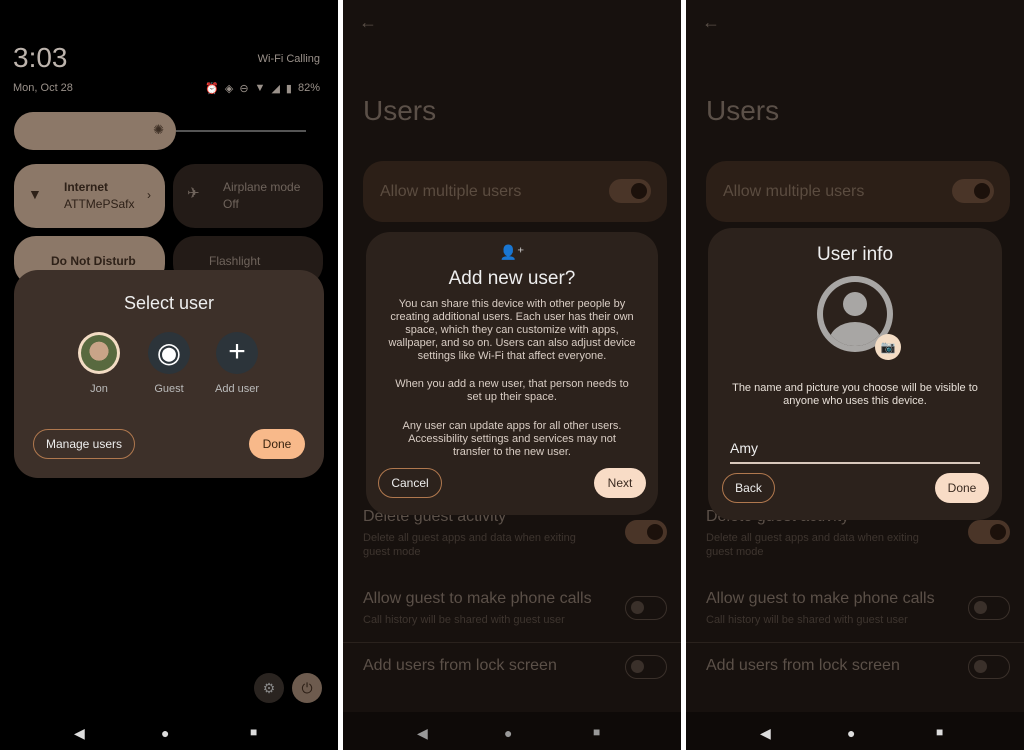  Describe the element at coordinates (193, 193) in the screenshot. I see `airplane-icon: ✈` at that location.